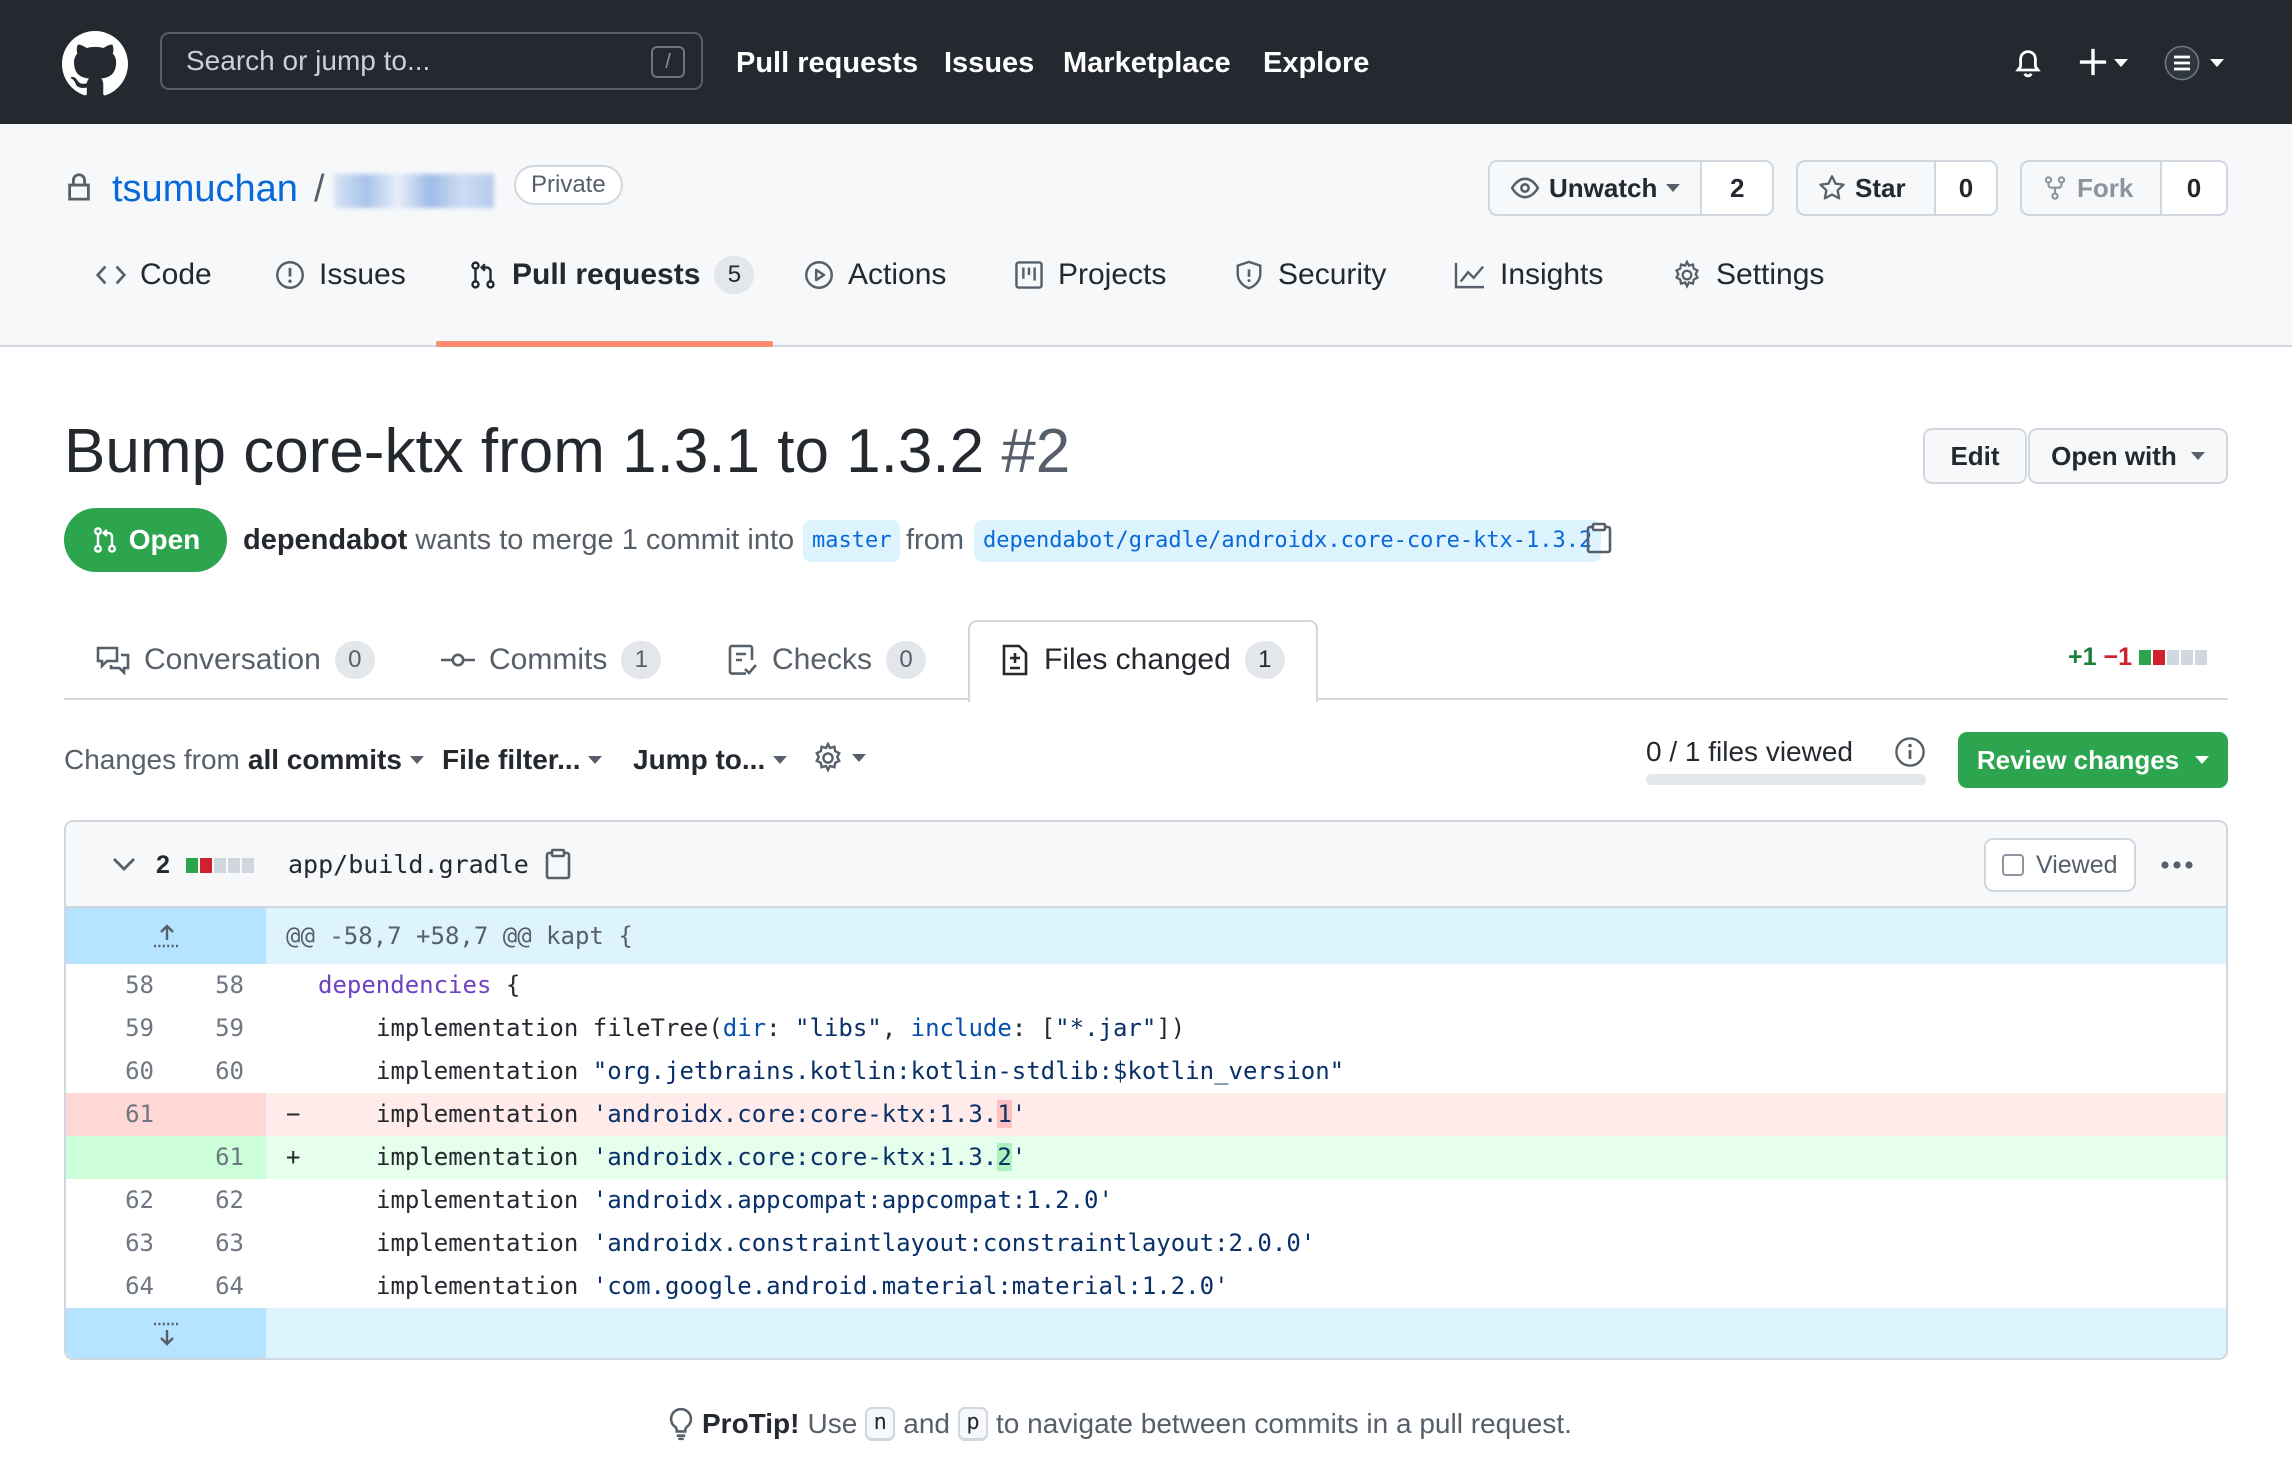  Describe the element at coordinates (244, 760) in the screenshot. I see `changes-from-dropdown: Changes from all commits` at that location.